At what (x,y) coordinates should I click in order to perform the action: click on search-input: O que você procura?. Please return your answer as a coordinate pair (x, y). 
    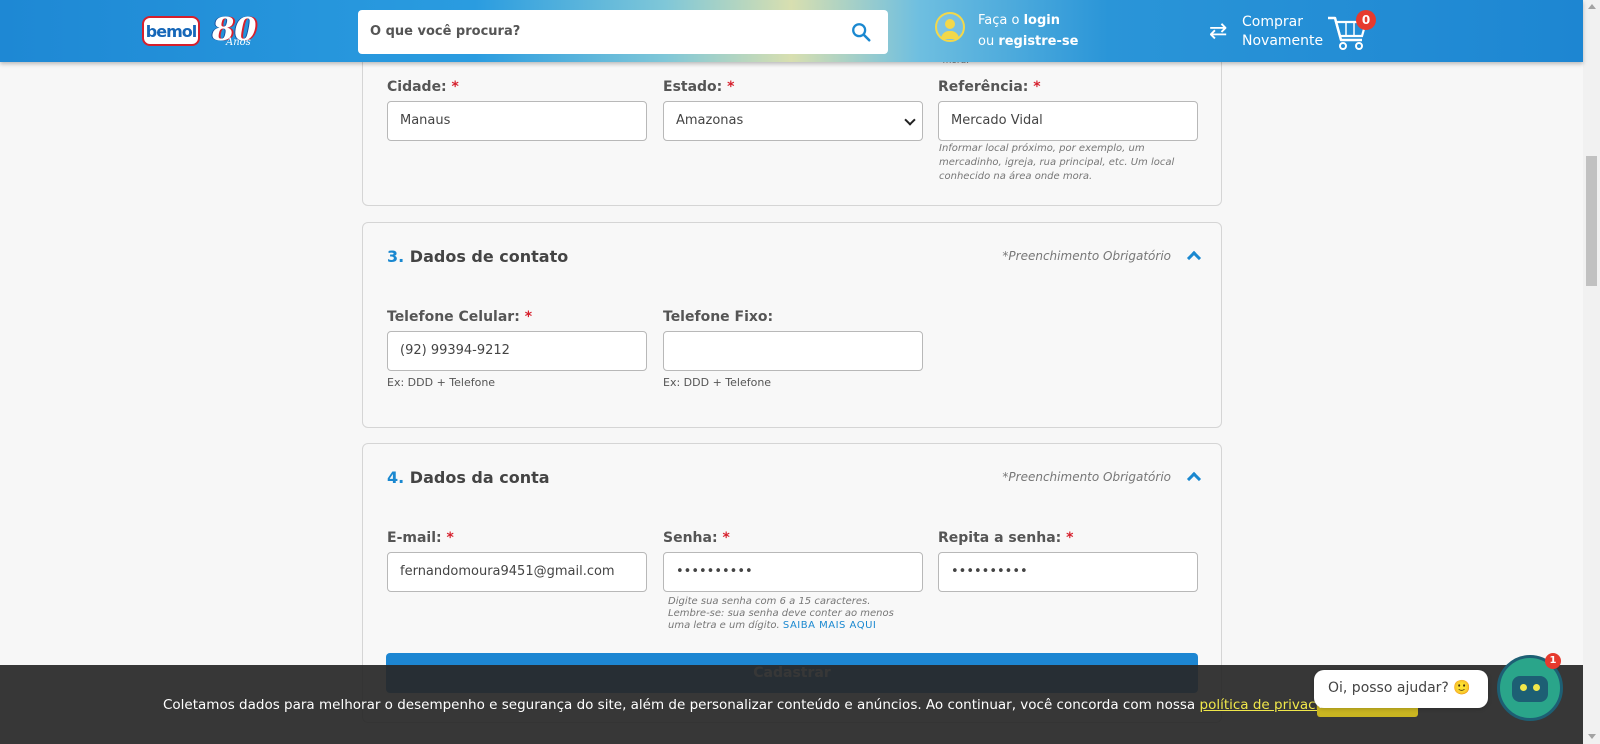
    Looking at the image, I should click on (623, 32).